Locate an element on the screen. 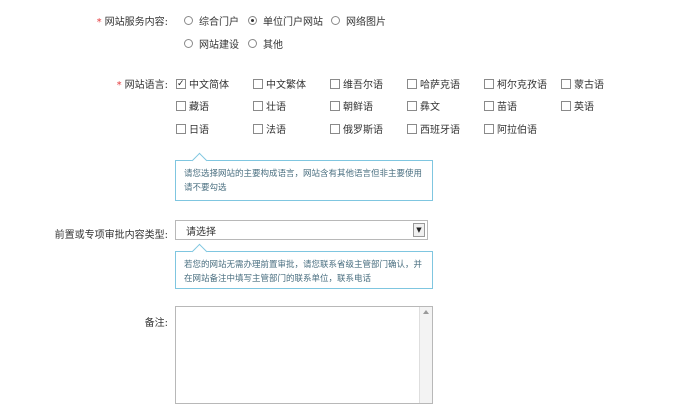 The width and height of the screenshot is (700, 404). radio-service-1: 单位门户网站 is located at coordinates (285, 20).